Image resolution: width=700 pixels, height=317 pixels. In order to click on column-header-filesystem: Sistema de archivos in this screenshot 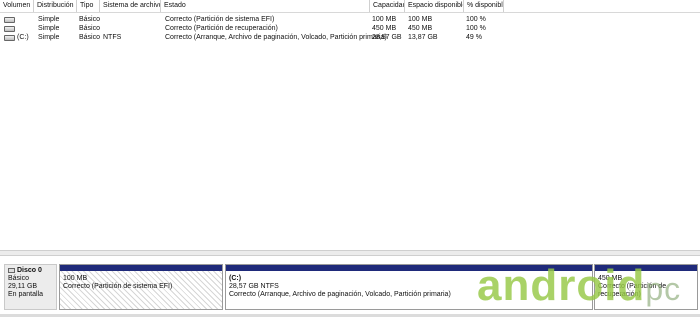, I will do `click(130, 6)`.